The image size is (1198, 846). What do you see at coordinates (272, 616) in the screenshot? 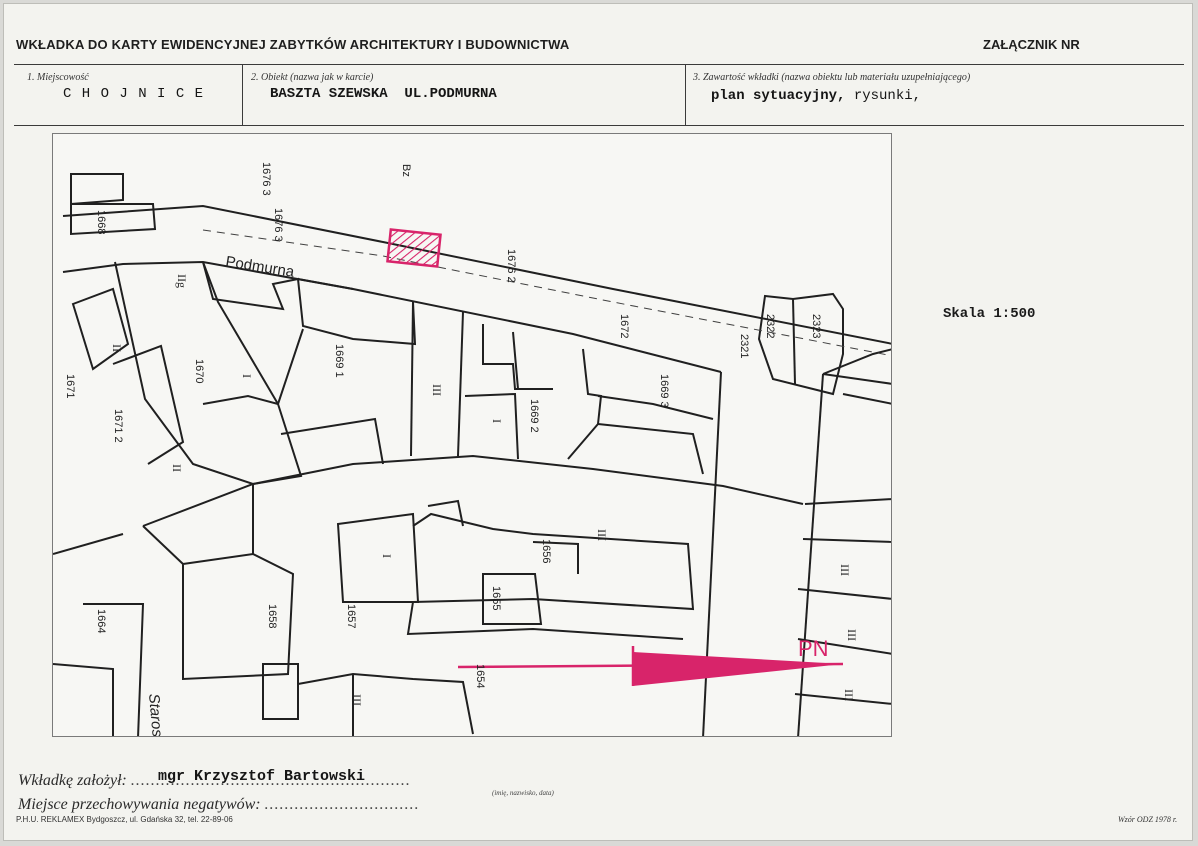
I see `parcel-label: 1658` at bounding box center [272, 616].